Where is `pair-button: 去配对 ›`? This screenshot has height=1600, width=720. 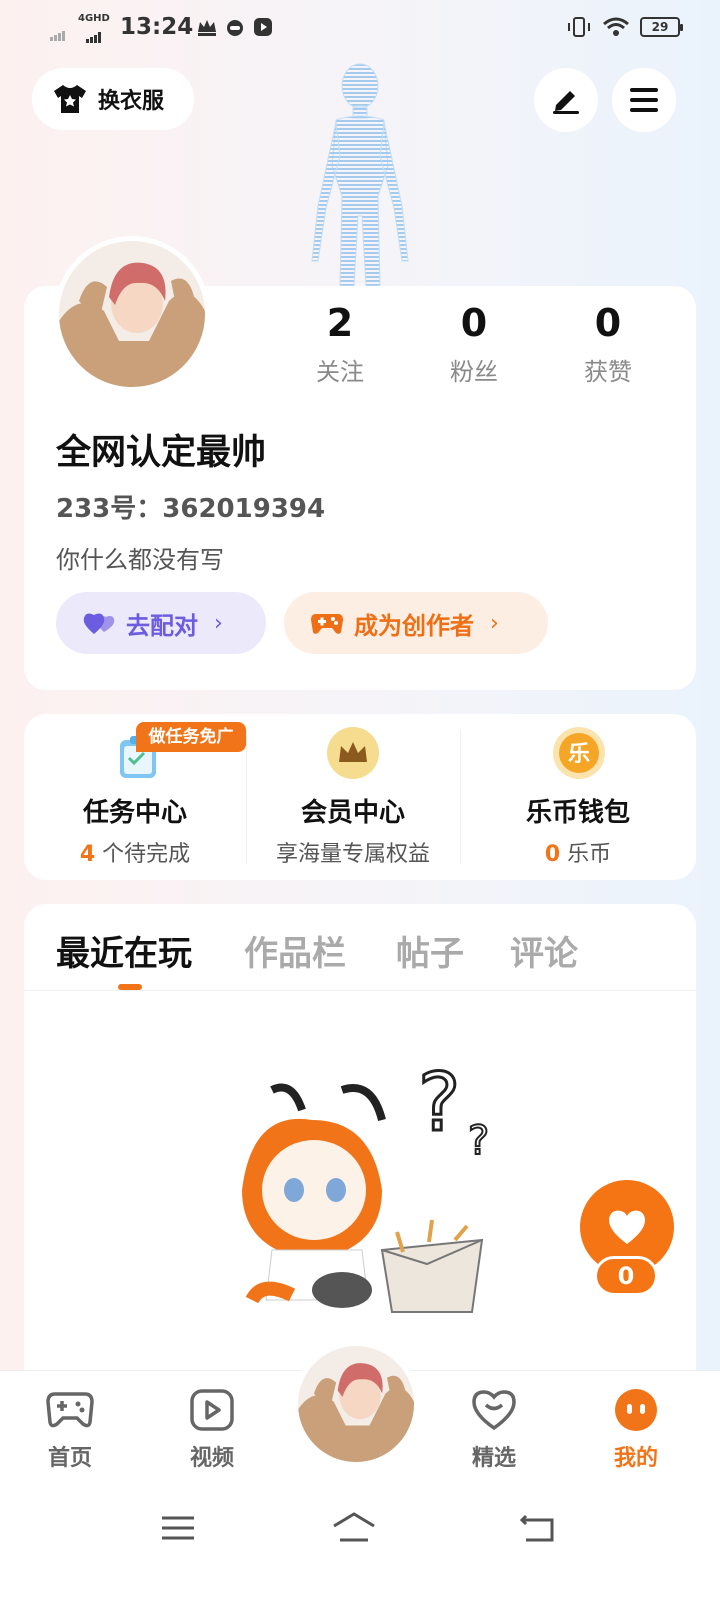
pair-button: 去配对 › is located at coordinates (161, 623).